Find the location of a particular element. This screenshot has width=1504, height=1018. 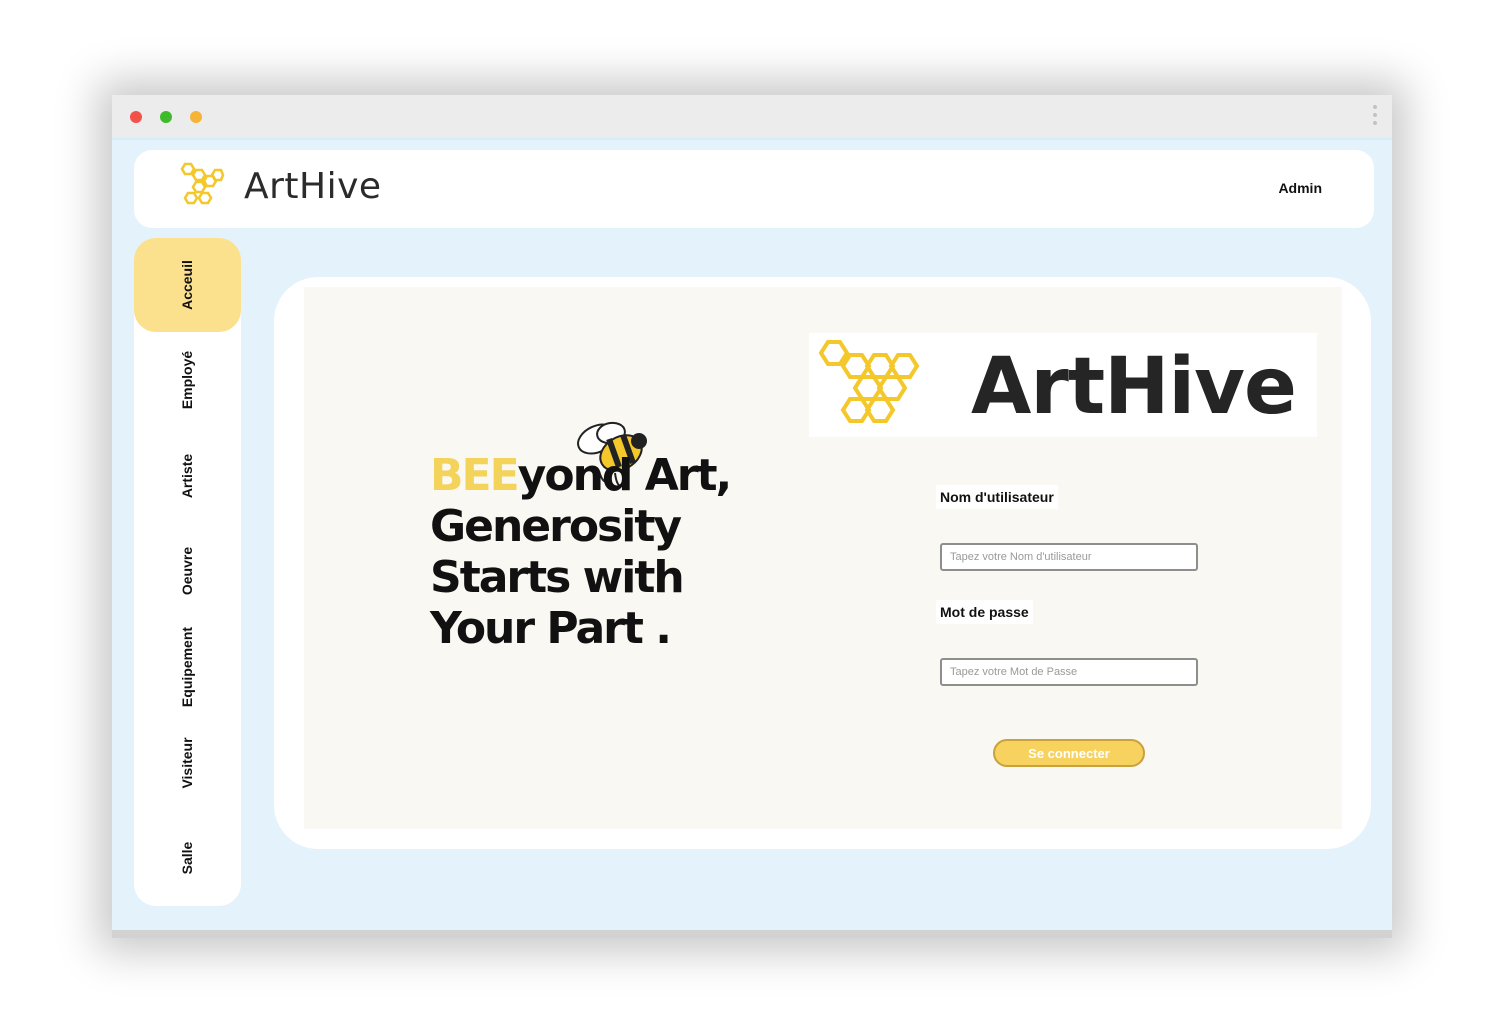

admin-user-label: Admin is located at coordinates (1300, 188).